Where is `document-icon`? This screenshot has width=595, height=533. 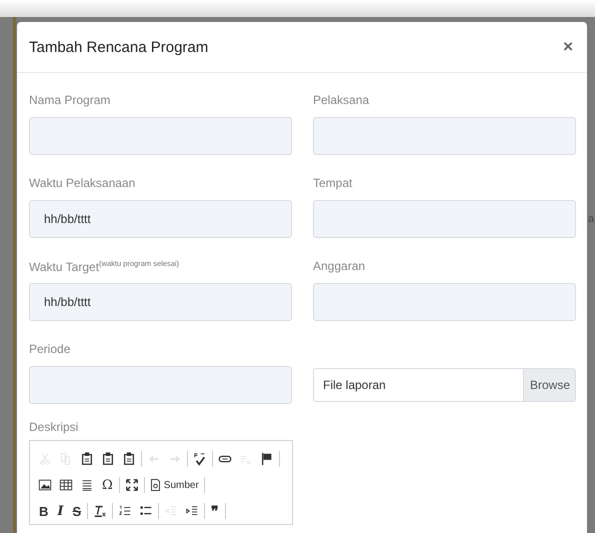
document-icon is located at coordinates (155, 485).